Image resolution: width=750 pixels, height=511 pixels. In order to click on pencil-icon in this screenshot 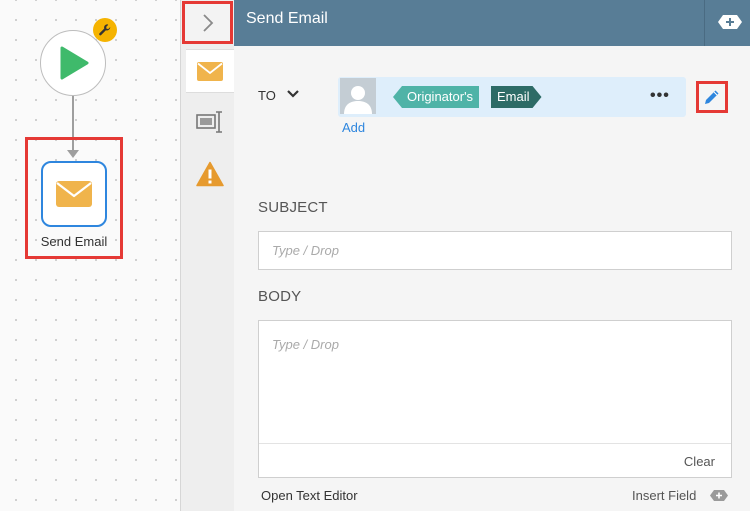, I will do `click(712, 97)`.